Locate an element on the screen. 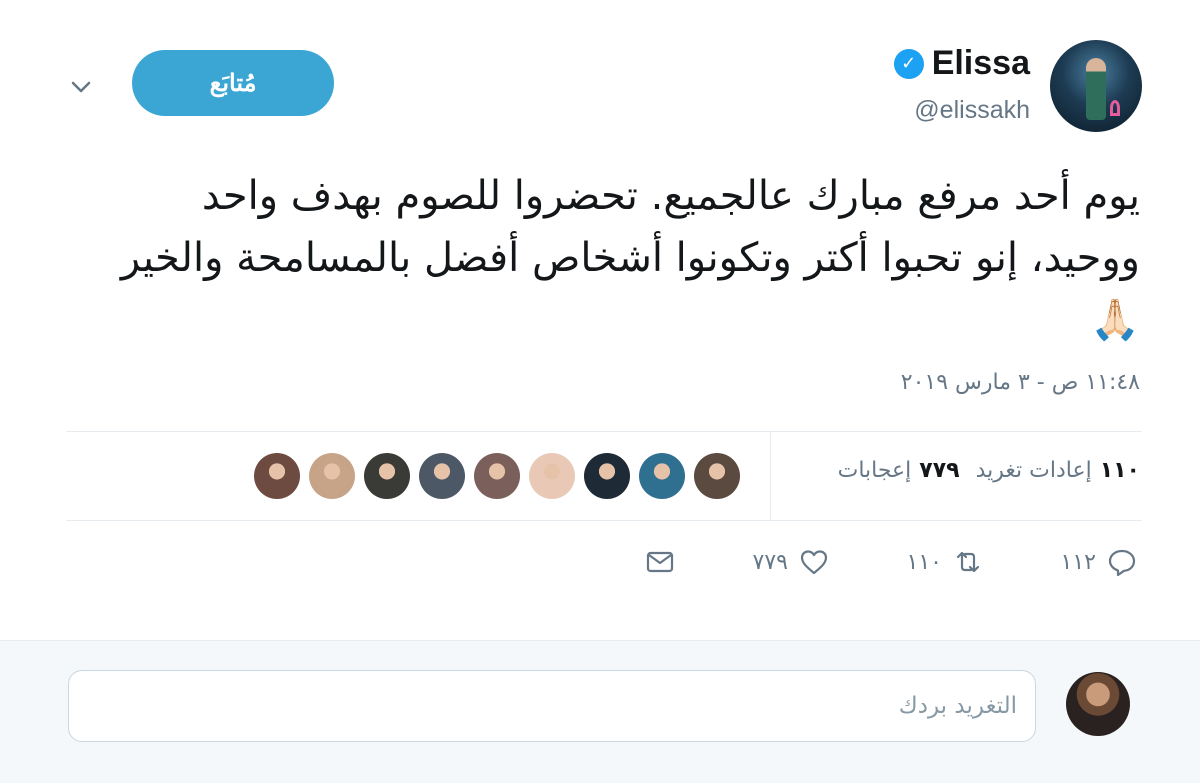 The height and width of the screenshot is (783, 1200). likes-count: ٧٧٩ is located at coordinates (939, 470).